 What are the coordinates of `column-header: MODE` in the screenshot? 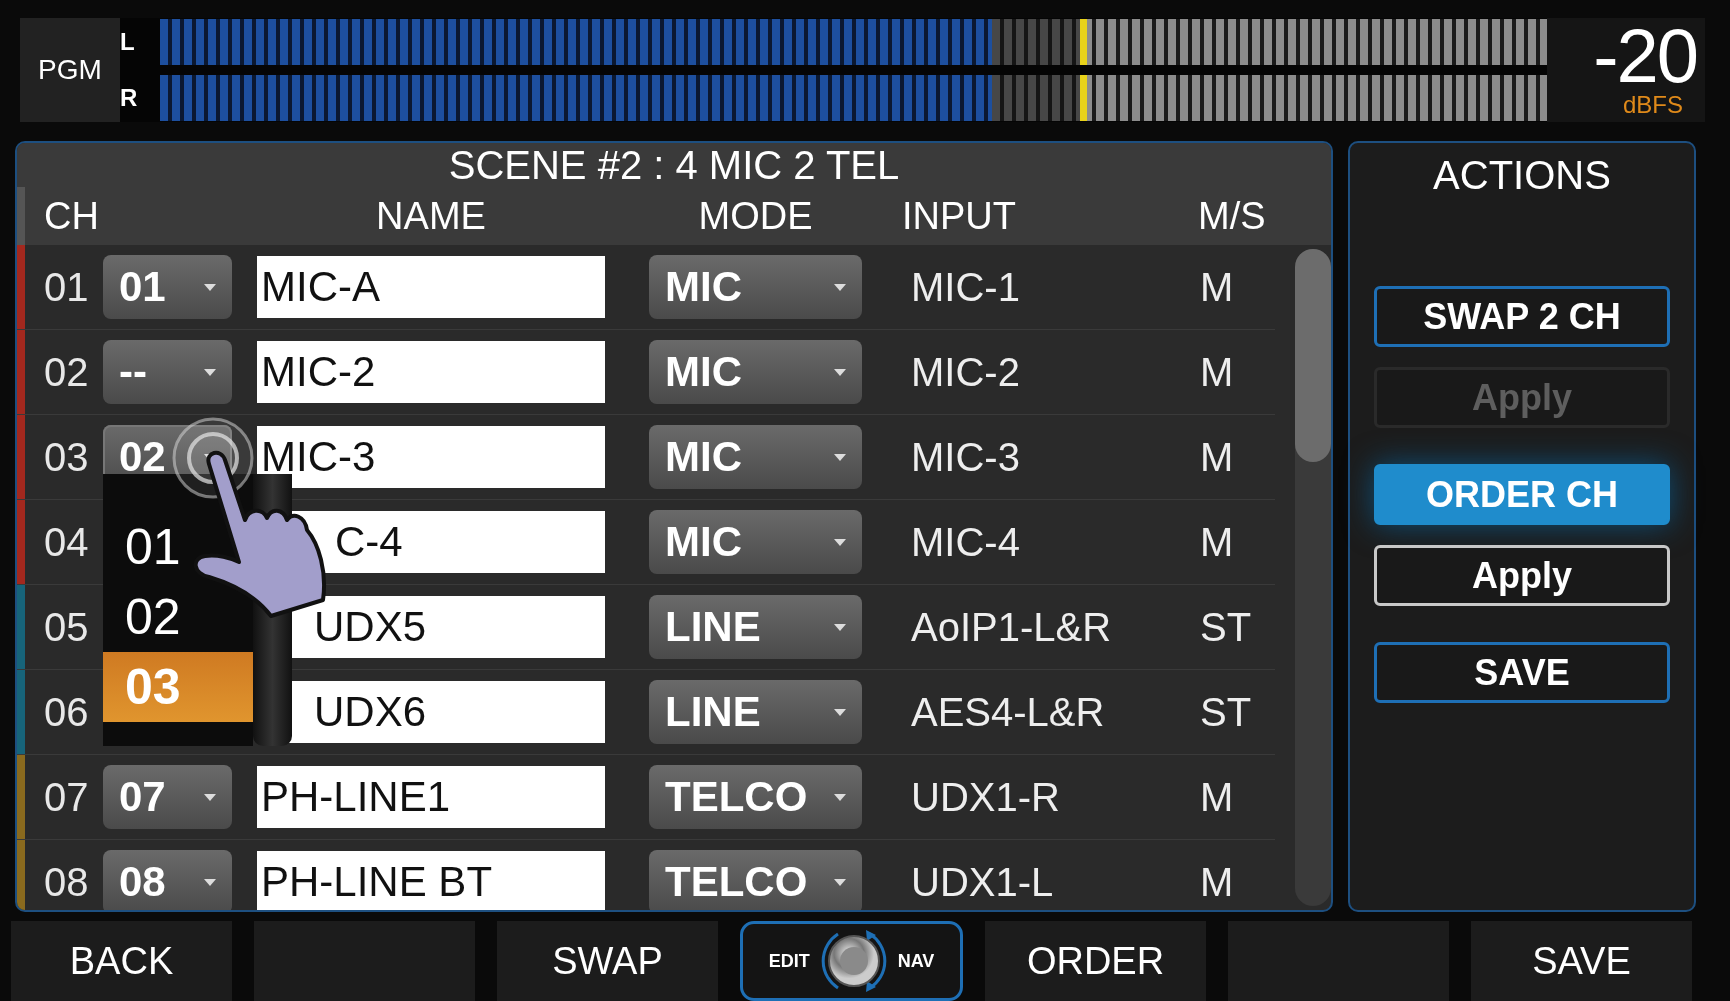 It's located at (755, 216).